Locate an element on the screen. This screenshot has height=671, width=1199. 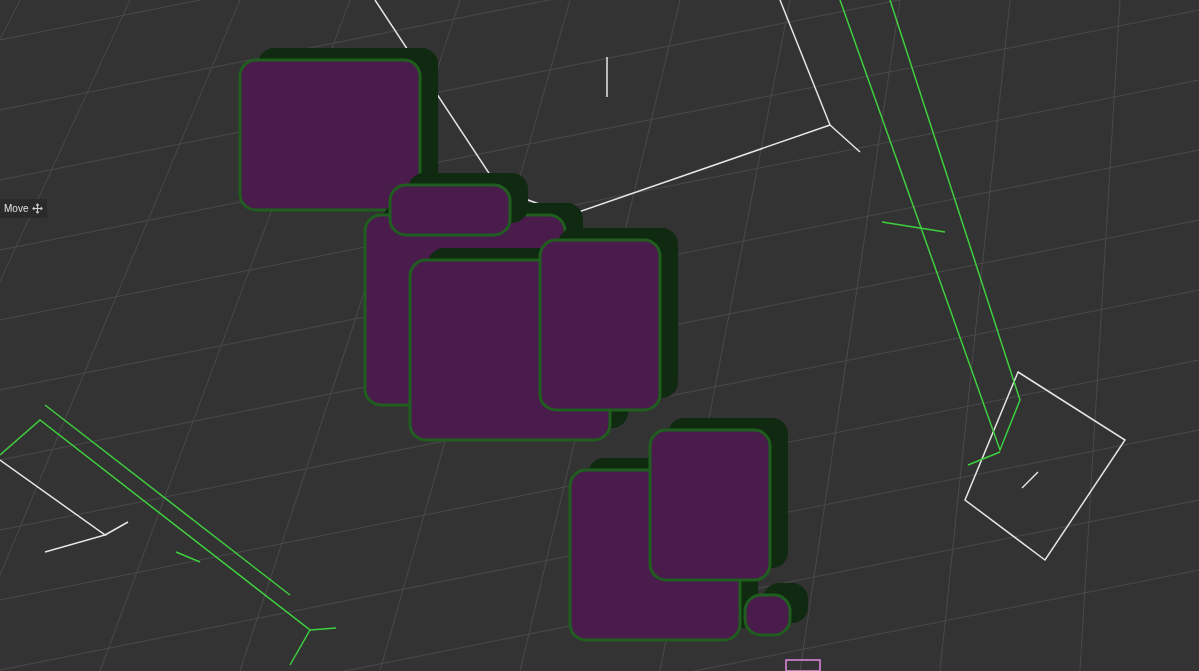
move-tool-label: Move is located at coordinates (16, 209).